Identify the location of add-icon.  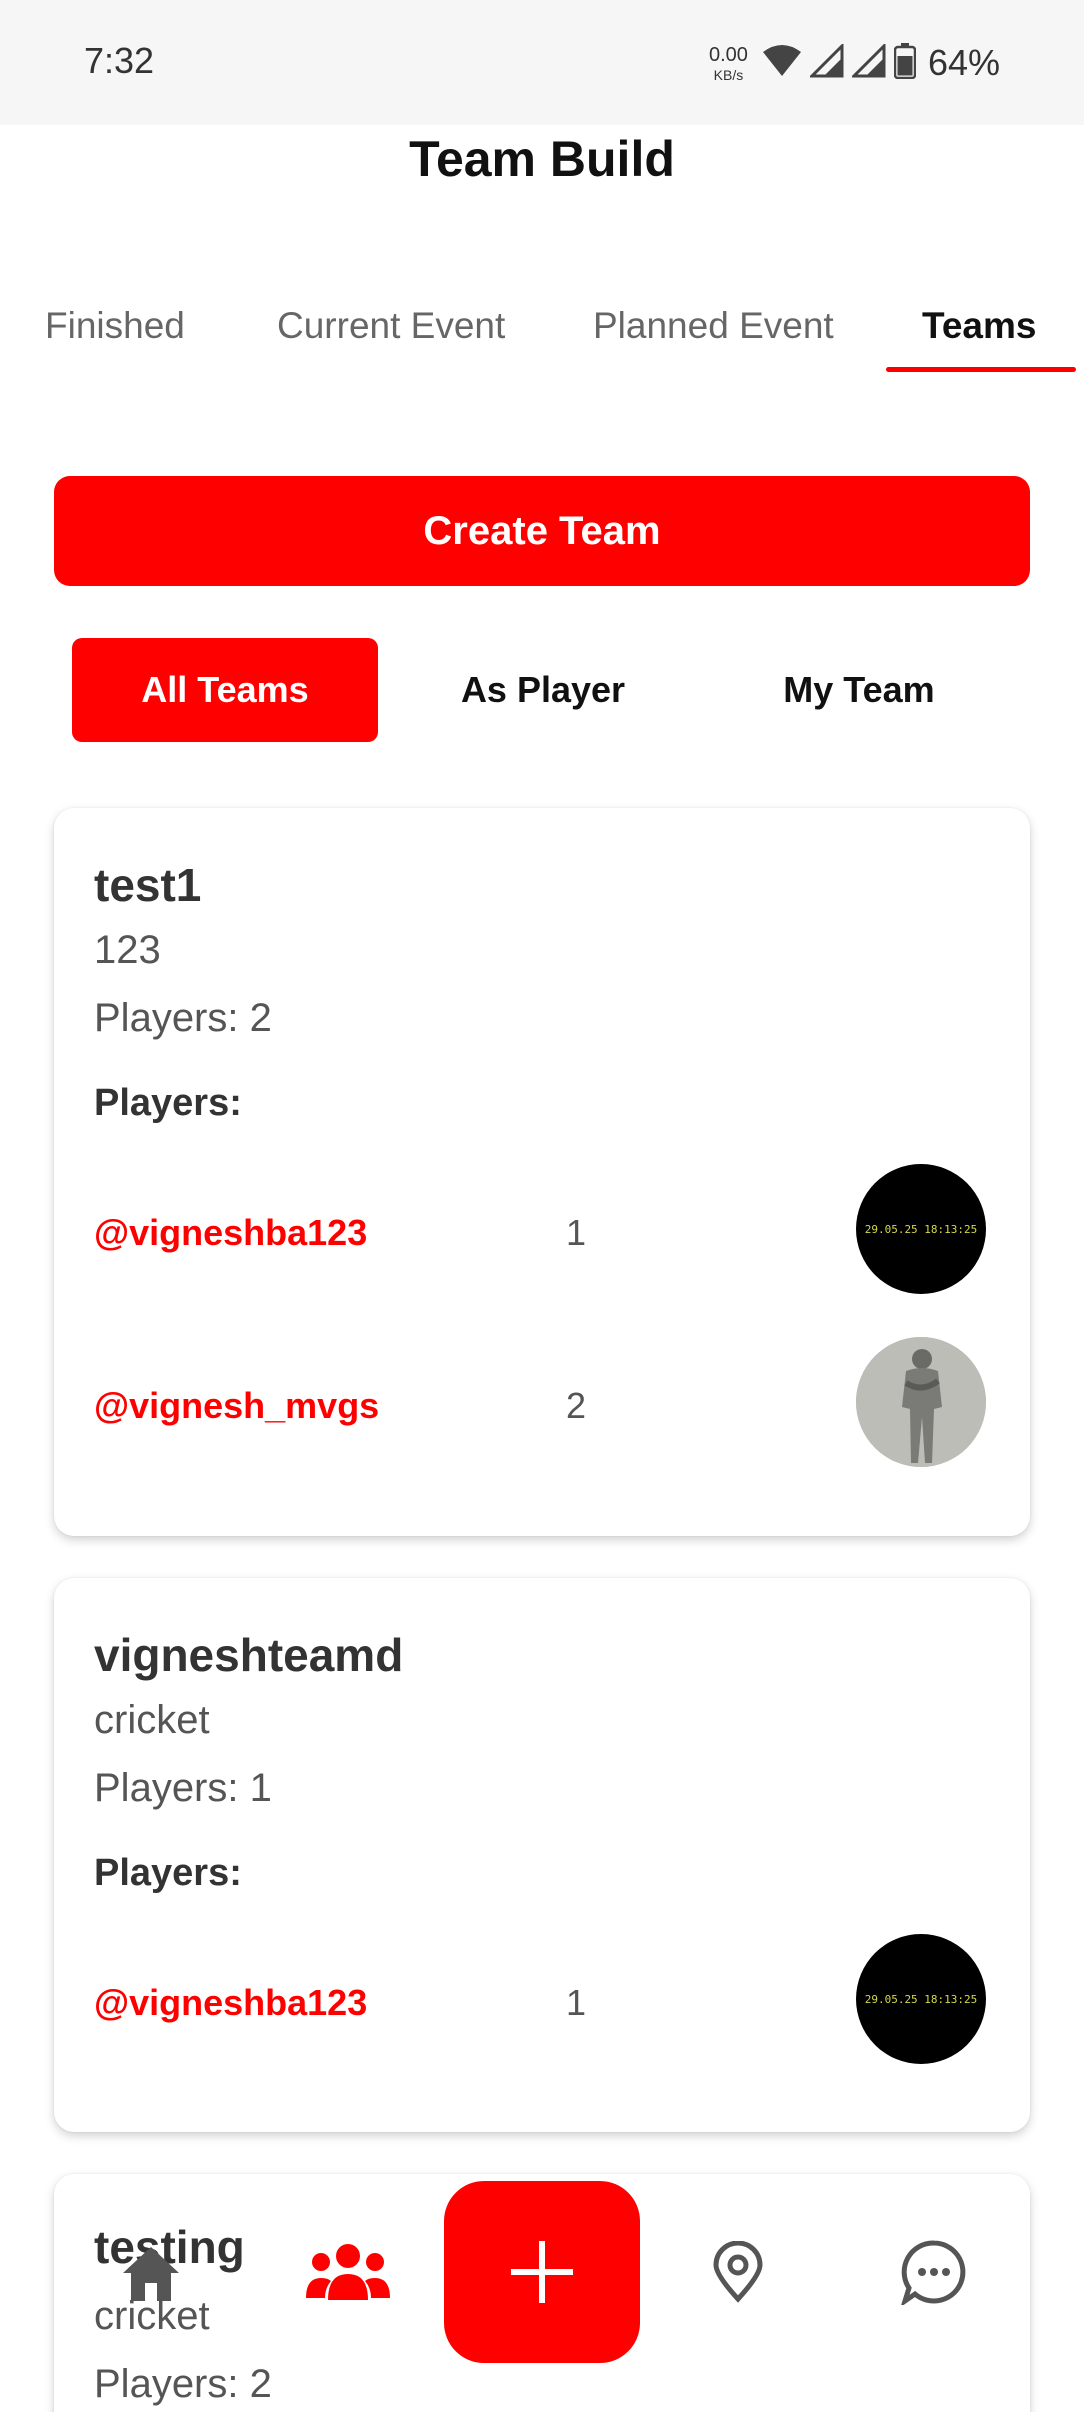
(542, 2272).